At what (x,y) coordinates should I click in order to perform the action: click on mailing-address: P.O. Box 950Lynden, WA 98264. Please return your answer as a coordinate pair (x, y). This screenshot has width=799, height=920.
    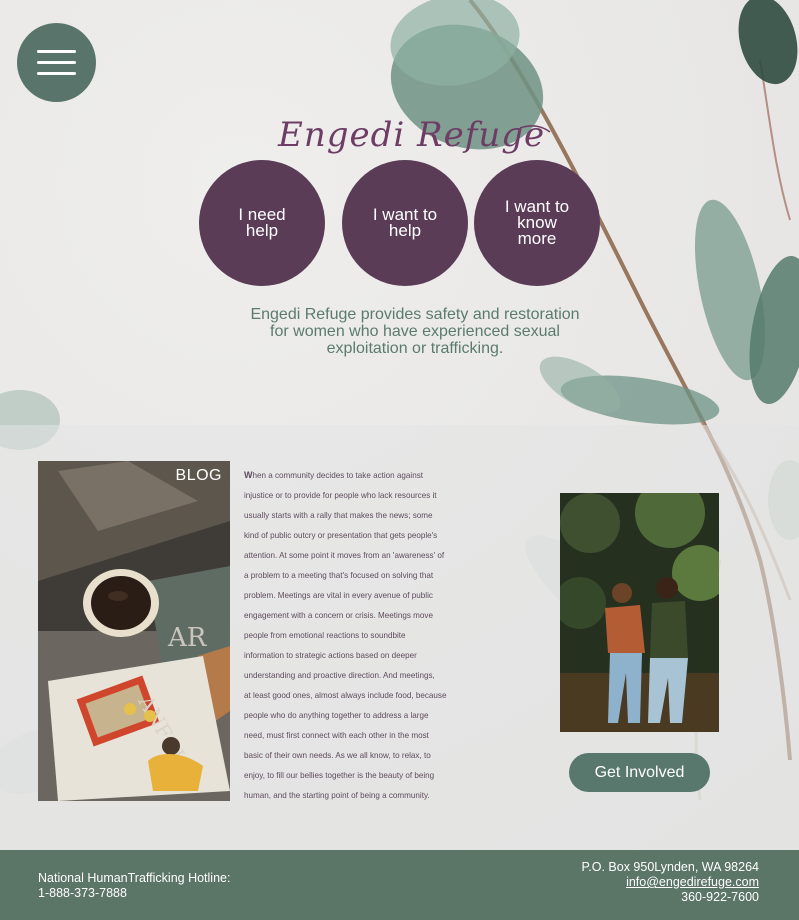
    Looking at the image, I should click on (670, 867).